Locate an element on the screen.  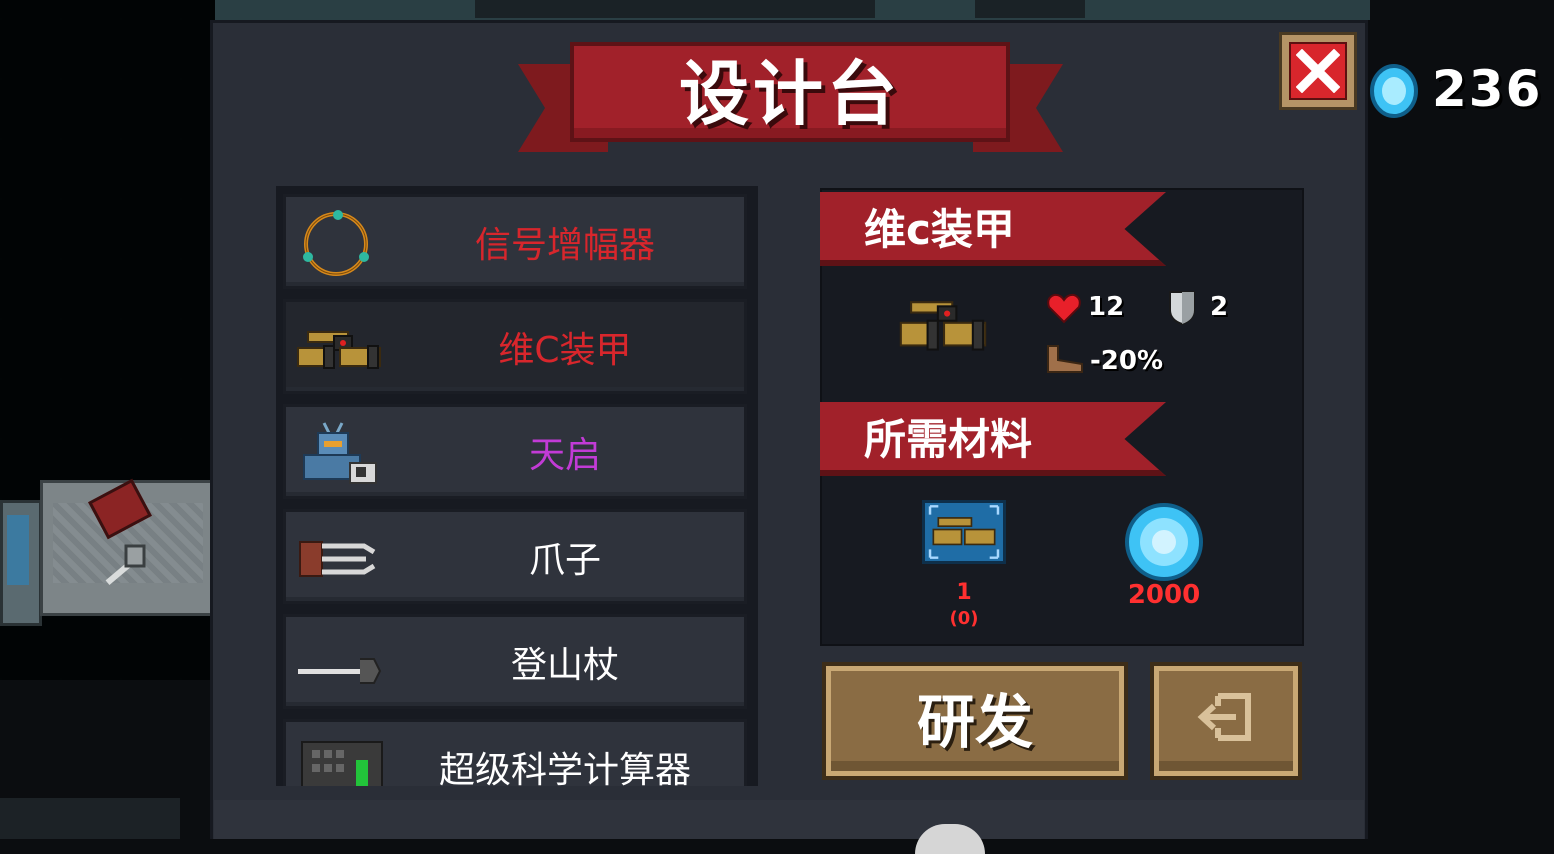
blueprint-icon is located at coordinates (964, 532).